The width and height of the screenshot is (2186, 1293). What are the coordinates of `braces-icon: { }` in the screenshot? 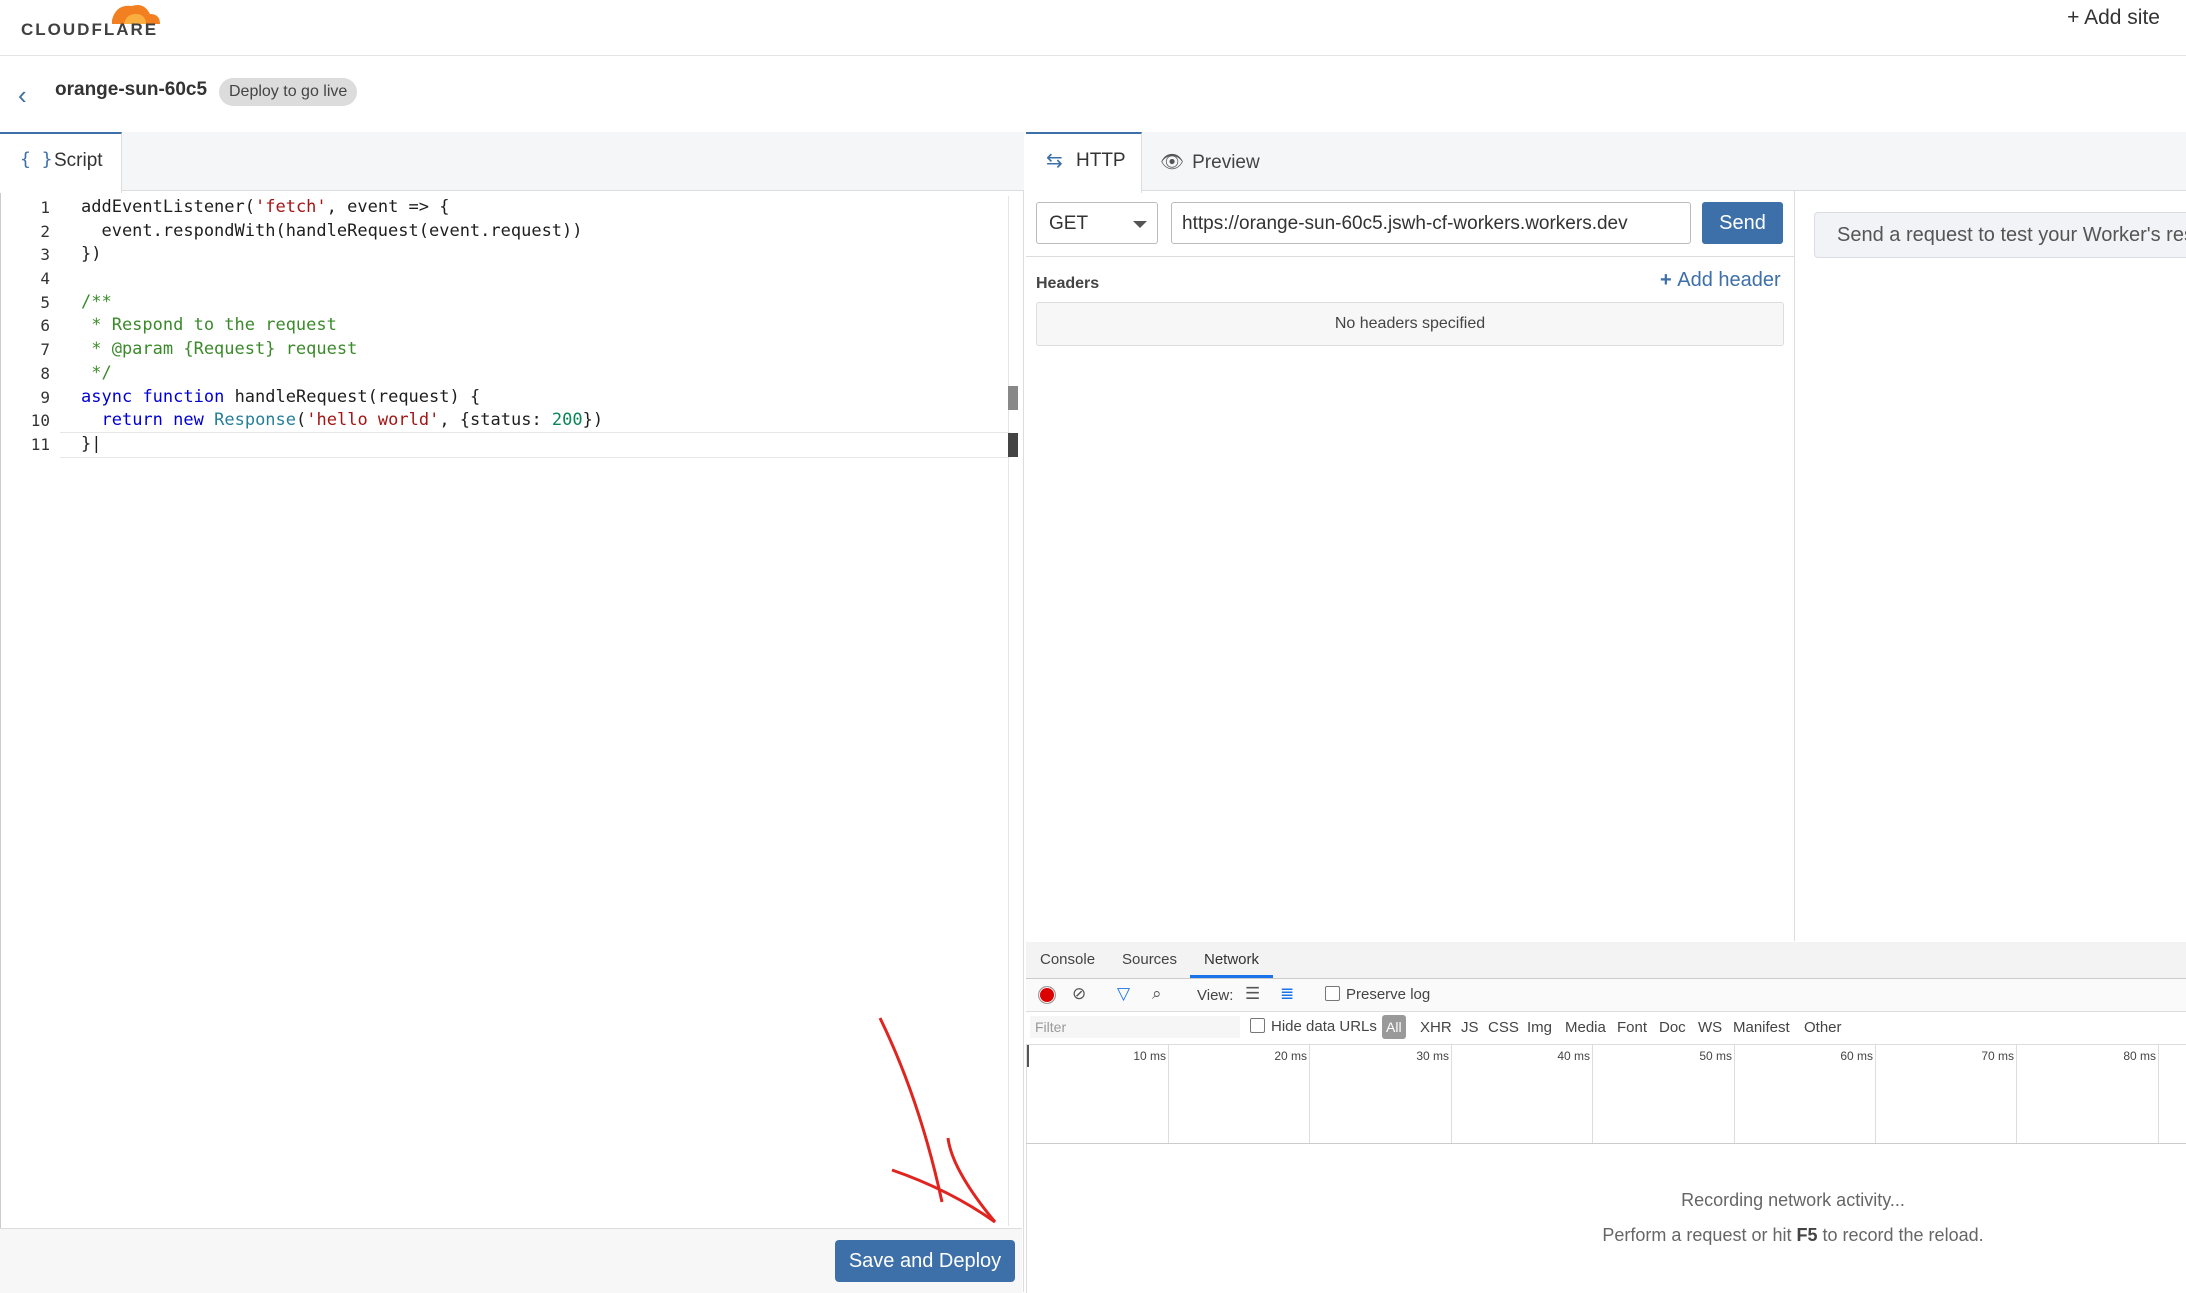 It's located at (36, 159).